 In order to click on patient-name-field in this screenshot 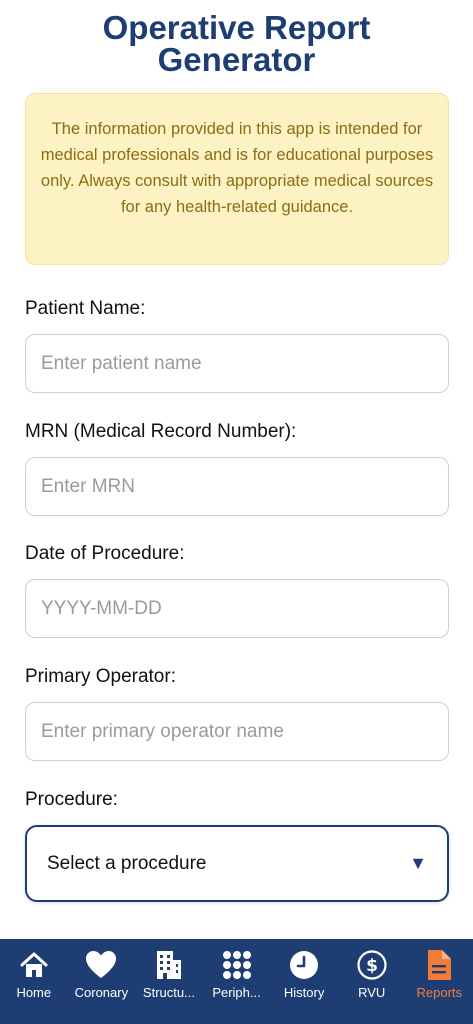, I will do `click(237, 363)`.